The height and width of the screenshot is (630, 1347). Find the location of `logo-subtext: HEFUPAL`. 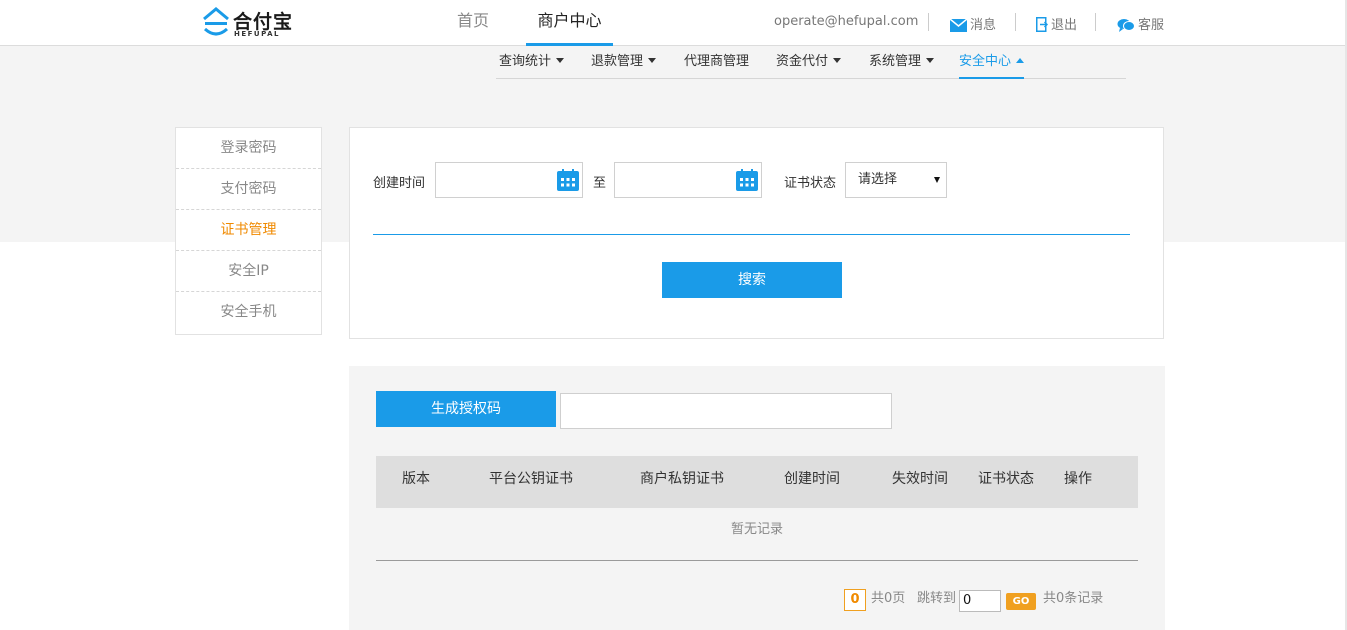

logo-subtext: HEFUPAL is located at coordinates (257, 34).